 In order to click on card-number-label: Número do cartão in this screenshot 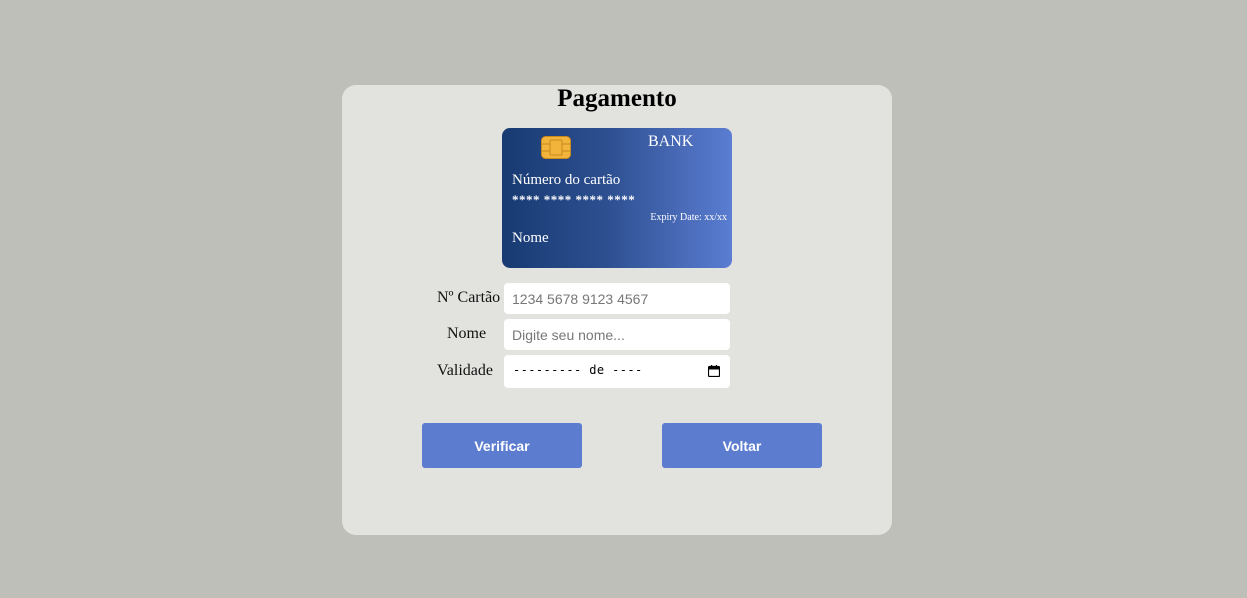, I will do `click(566, 180)`.